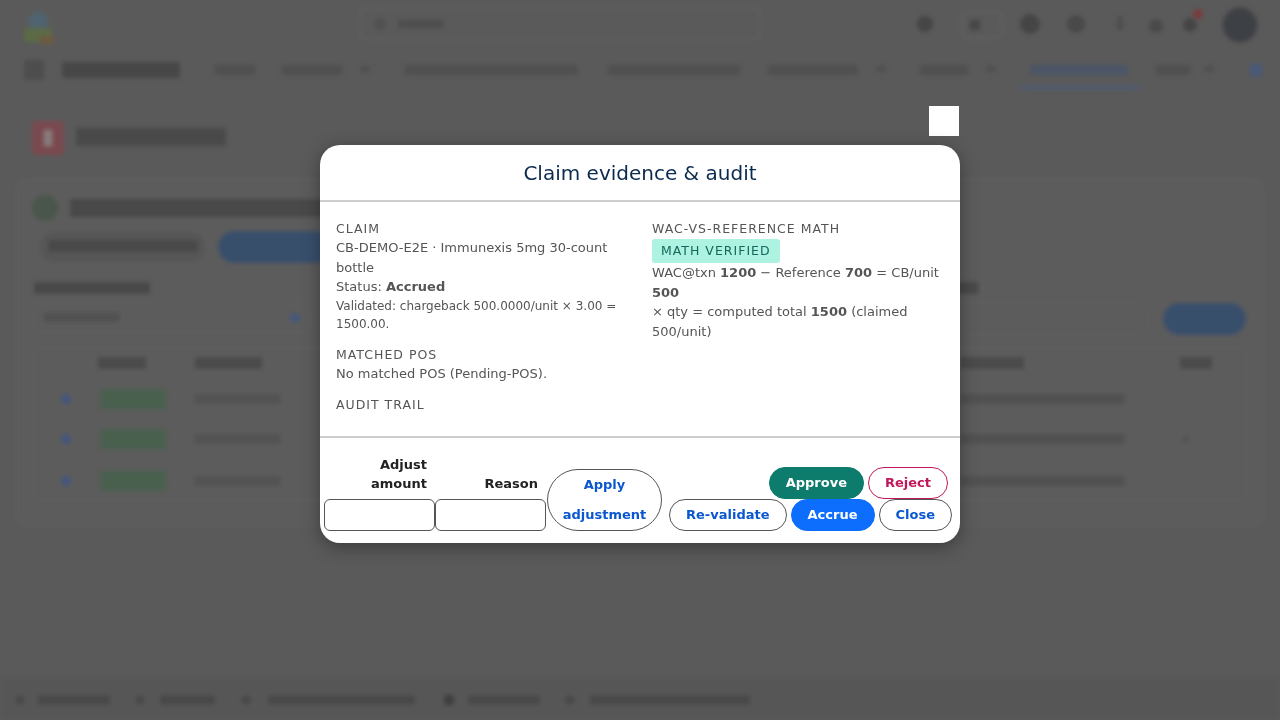 This screenshot has width=1280, height=720. I want to click on action-button: Close, so click(915, 515).